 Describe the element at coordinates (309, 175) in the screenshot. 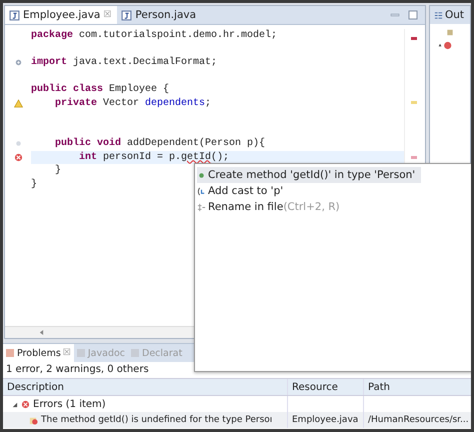

I see `quick-fix-item: Create method 'getId()' in type 'Person'` at that location.